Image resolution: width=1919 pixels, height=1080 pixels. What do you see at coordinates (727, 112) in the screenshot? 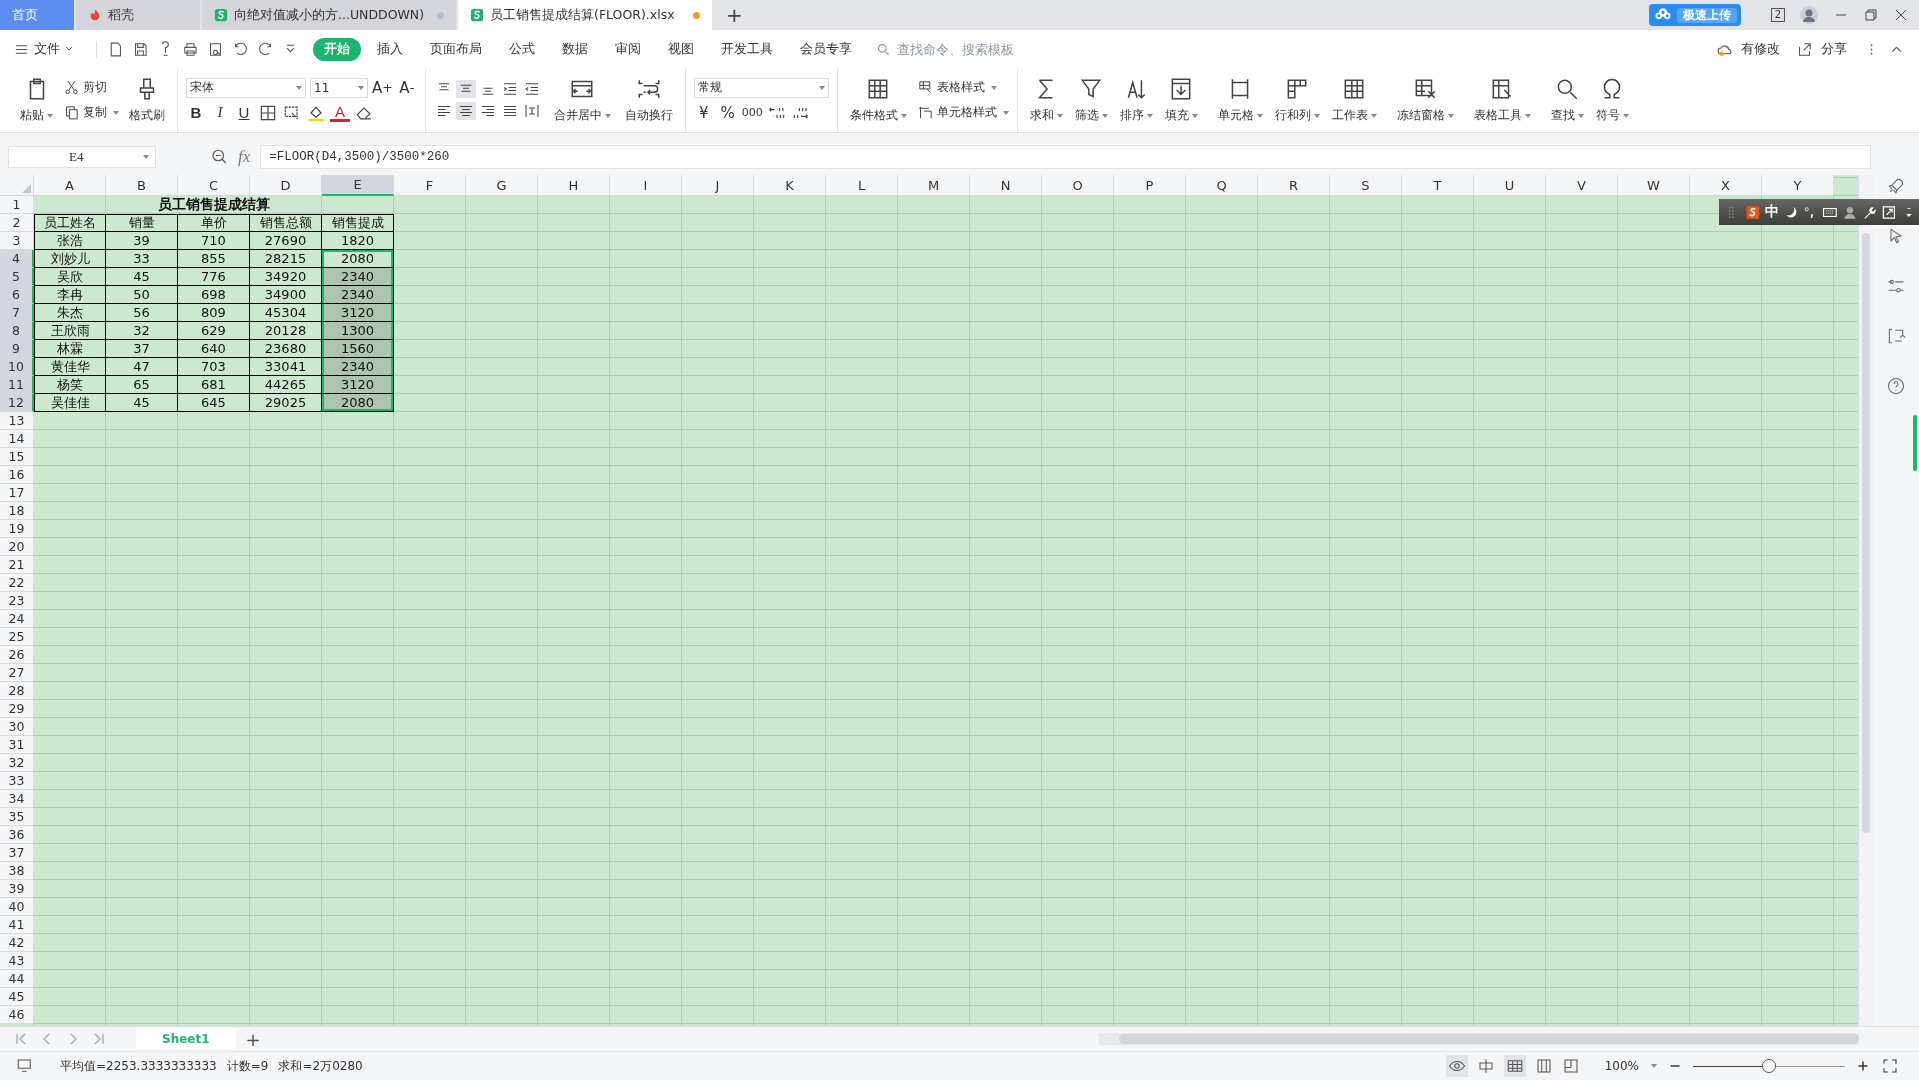
I see `percent-button: %` at bounding box center [727, 112].